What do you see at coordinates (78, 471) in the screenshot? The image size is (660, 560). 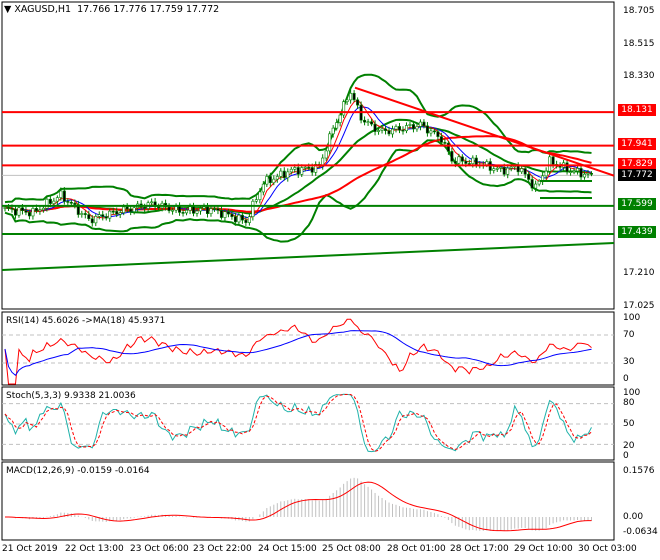 I see `macd-title: MACD(12,26,9) -0.0159 -0.0164` at bounding box center [78, 471].